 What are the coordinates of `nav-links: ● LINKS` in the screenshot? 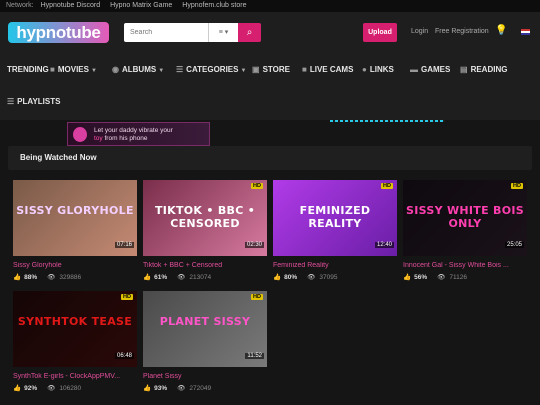 It's located at (378, 69).